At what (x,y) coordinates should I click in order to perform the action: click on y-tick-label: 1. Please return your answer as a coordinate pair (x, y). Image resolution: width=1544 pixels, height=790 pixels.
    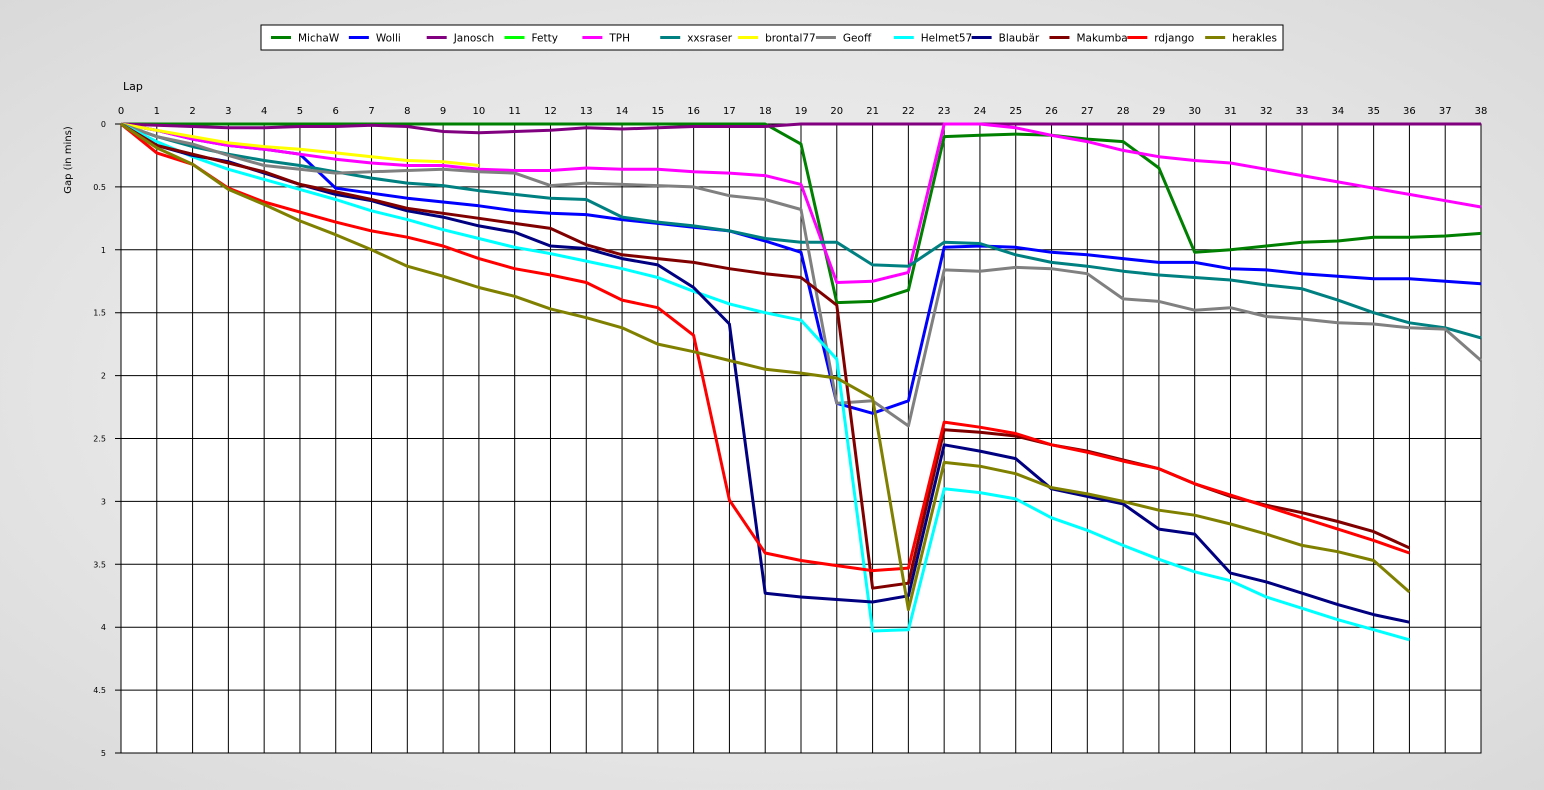
    Looking at the image, I should click on (103, 250).